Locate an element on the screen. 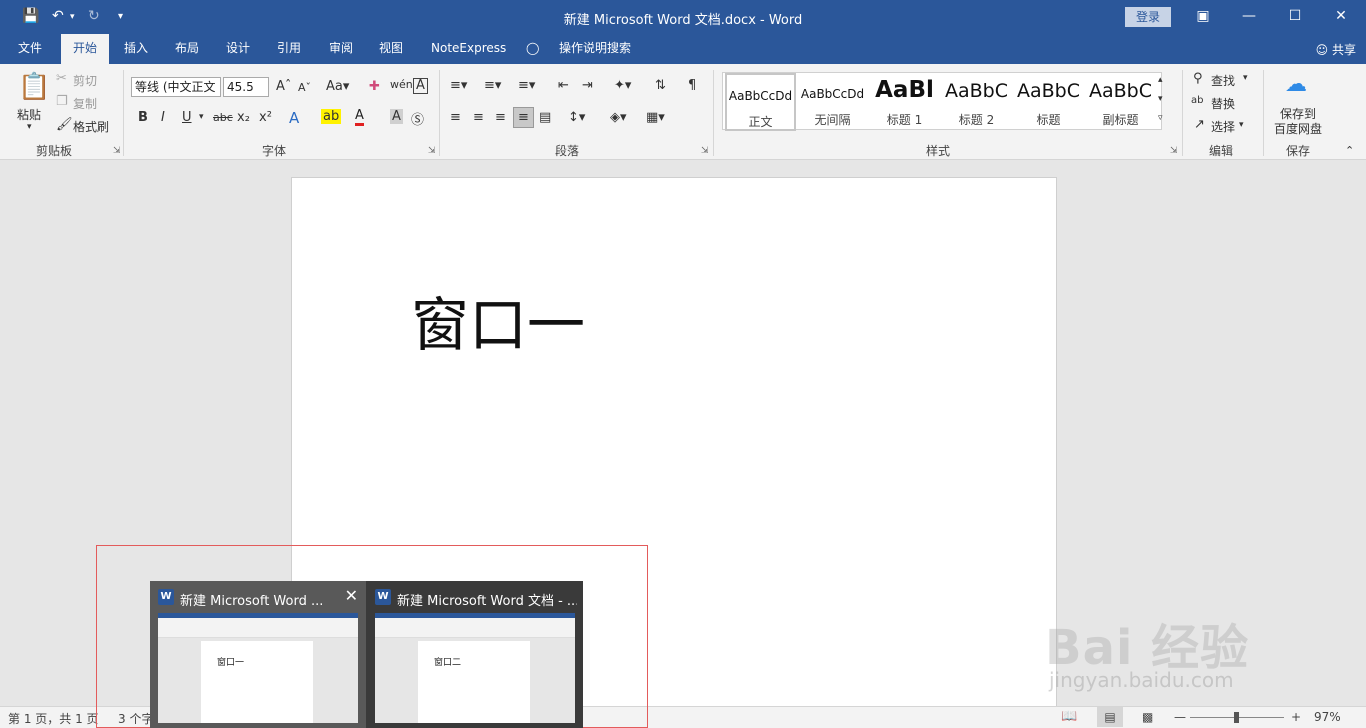 This screenshot has height=728, width=1366. share-button: ☺ 共享 is located at coordinates (1336, 49).